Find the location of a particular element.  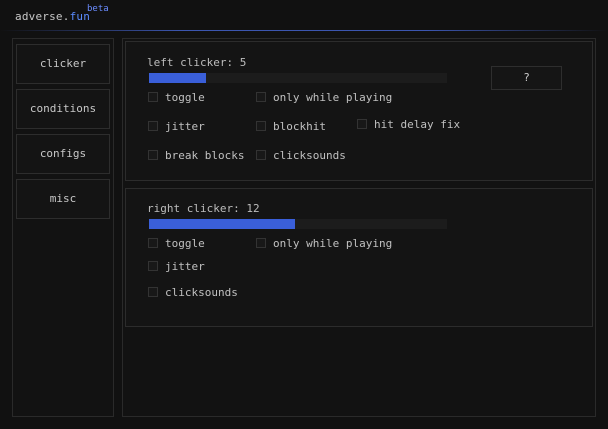

left-toggle-checkbox is located at coordinates (153, 97).